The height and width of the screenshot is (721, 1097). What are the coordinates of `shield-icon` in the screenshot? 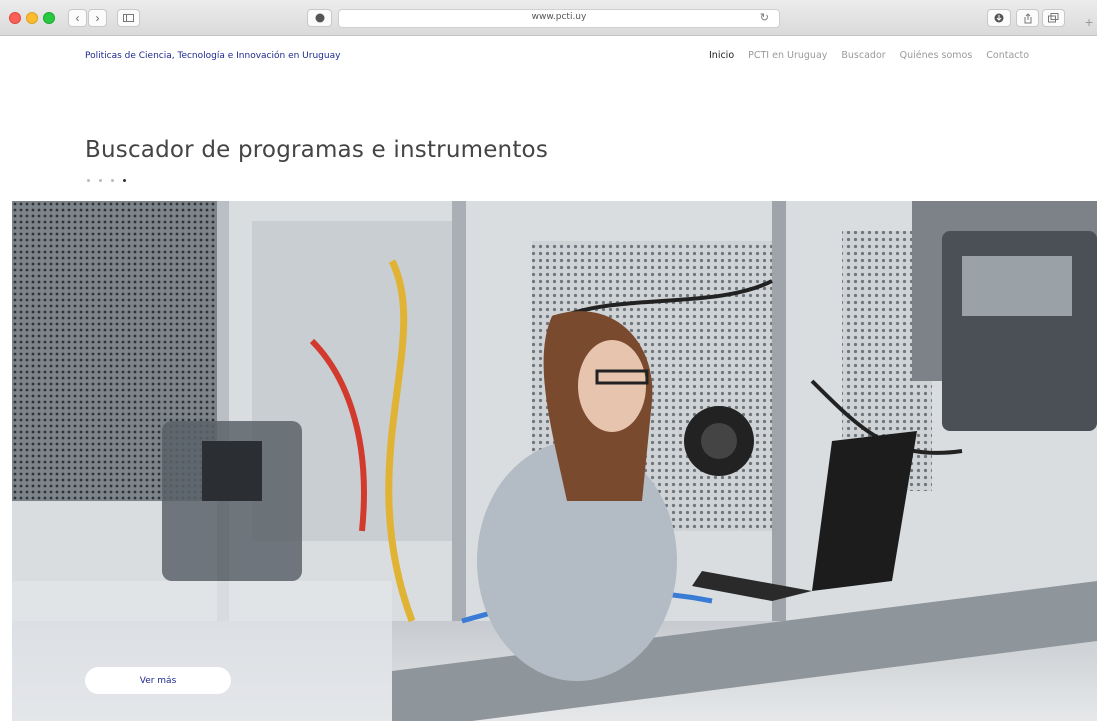 It's located at (319, 18).